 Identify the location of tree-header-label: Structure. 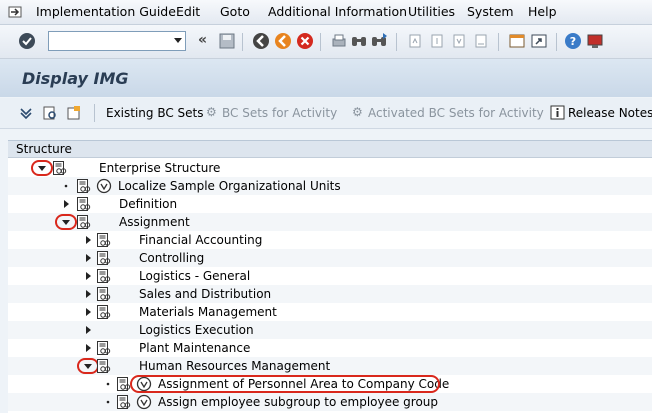
(44, 149).